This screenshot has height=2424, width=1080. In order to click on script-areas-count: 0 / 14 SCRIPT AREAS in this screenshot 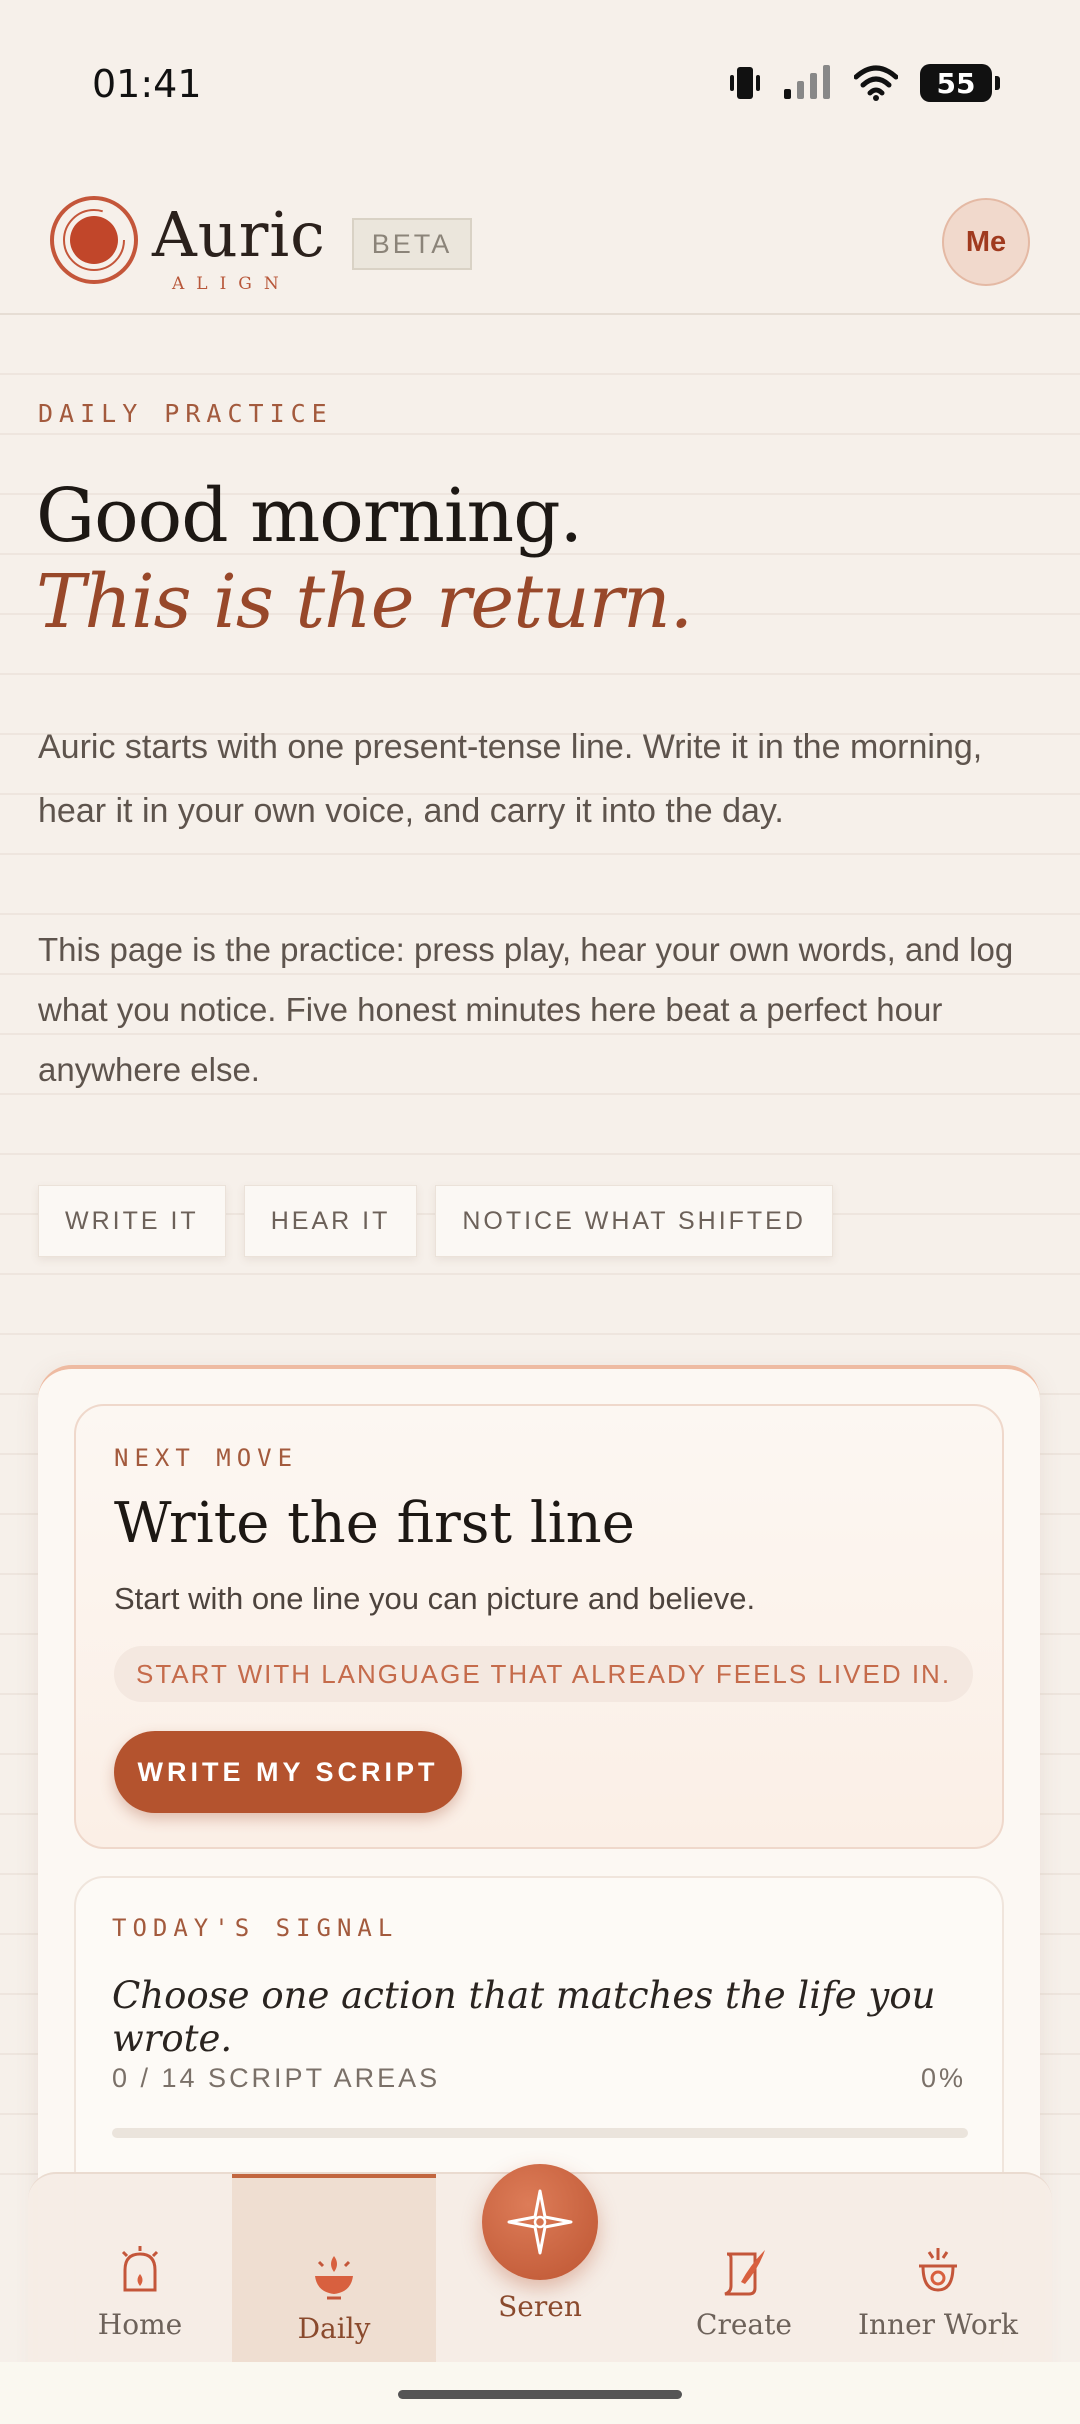, I will do `click(276, 2078)`.